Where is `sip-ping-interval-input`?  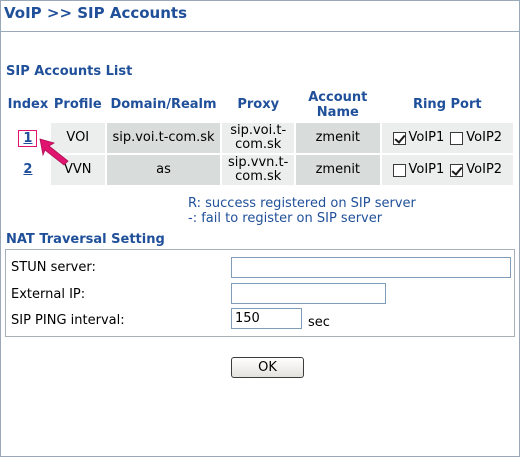
sip-ping-interval-input is located at coordinates (266, 318).